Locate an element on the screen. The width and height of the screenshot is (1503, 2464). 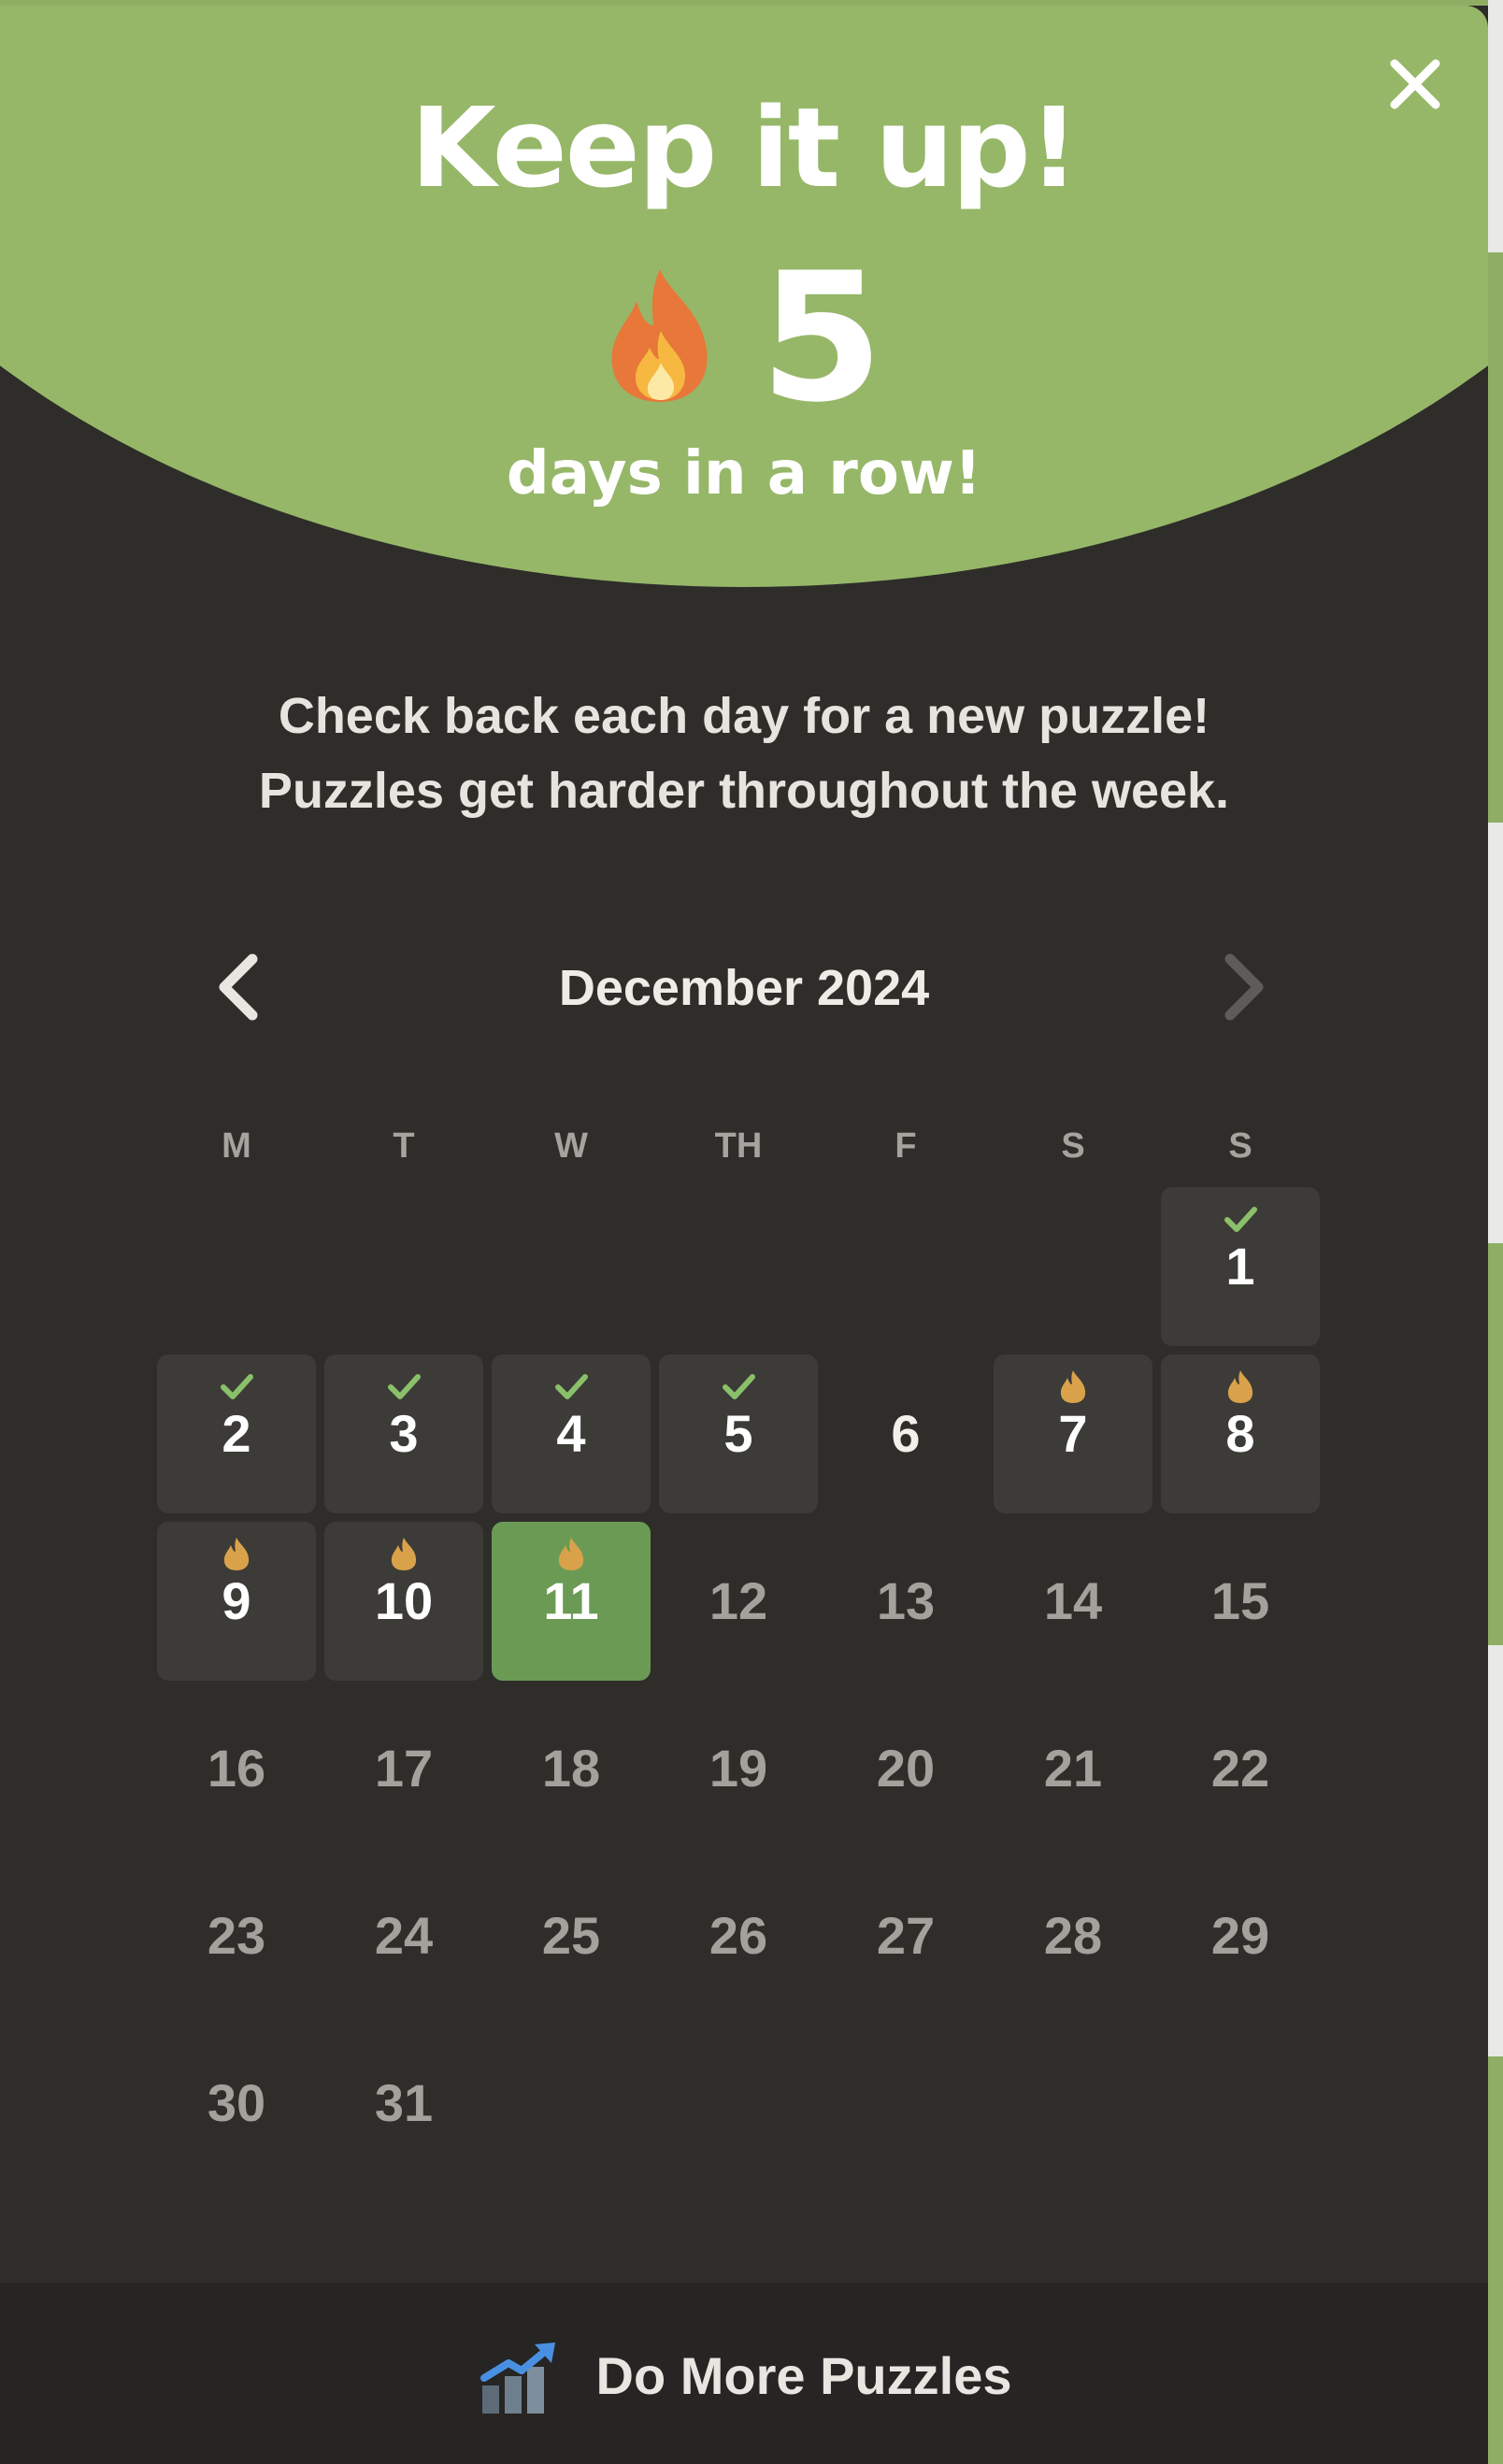
calendar-day-number: 4 is located at coordinates (571, 1433).